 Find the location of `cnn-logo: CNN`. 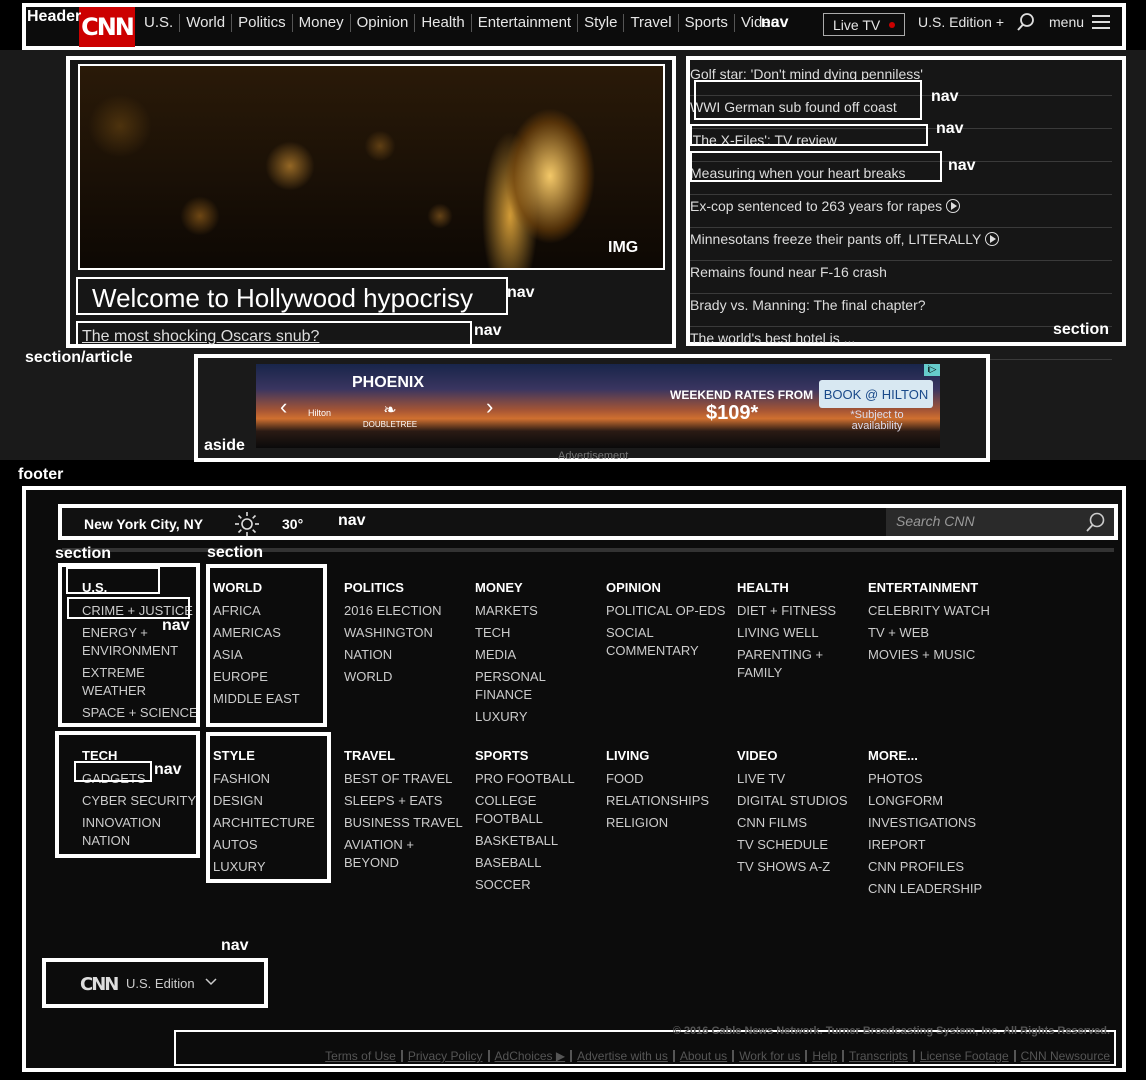

cnn-logo: CNN is located at coordinates (107, 27).